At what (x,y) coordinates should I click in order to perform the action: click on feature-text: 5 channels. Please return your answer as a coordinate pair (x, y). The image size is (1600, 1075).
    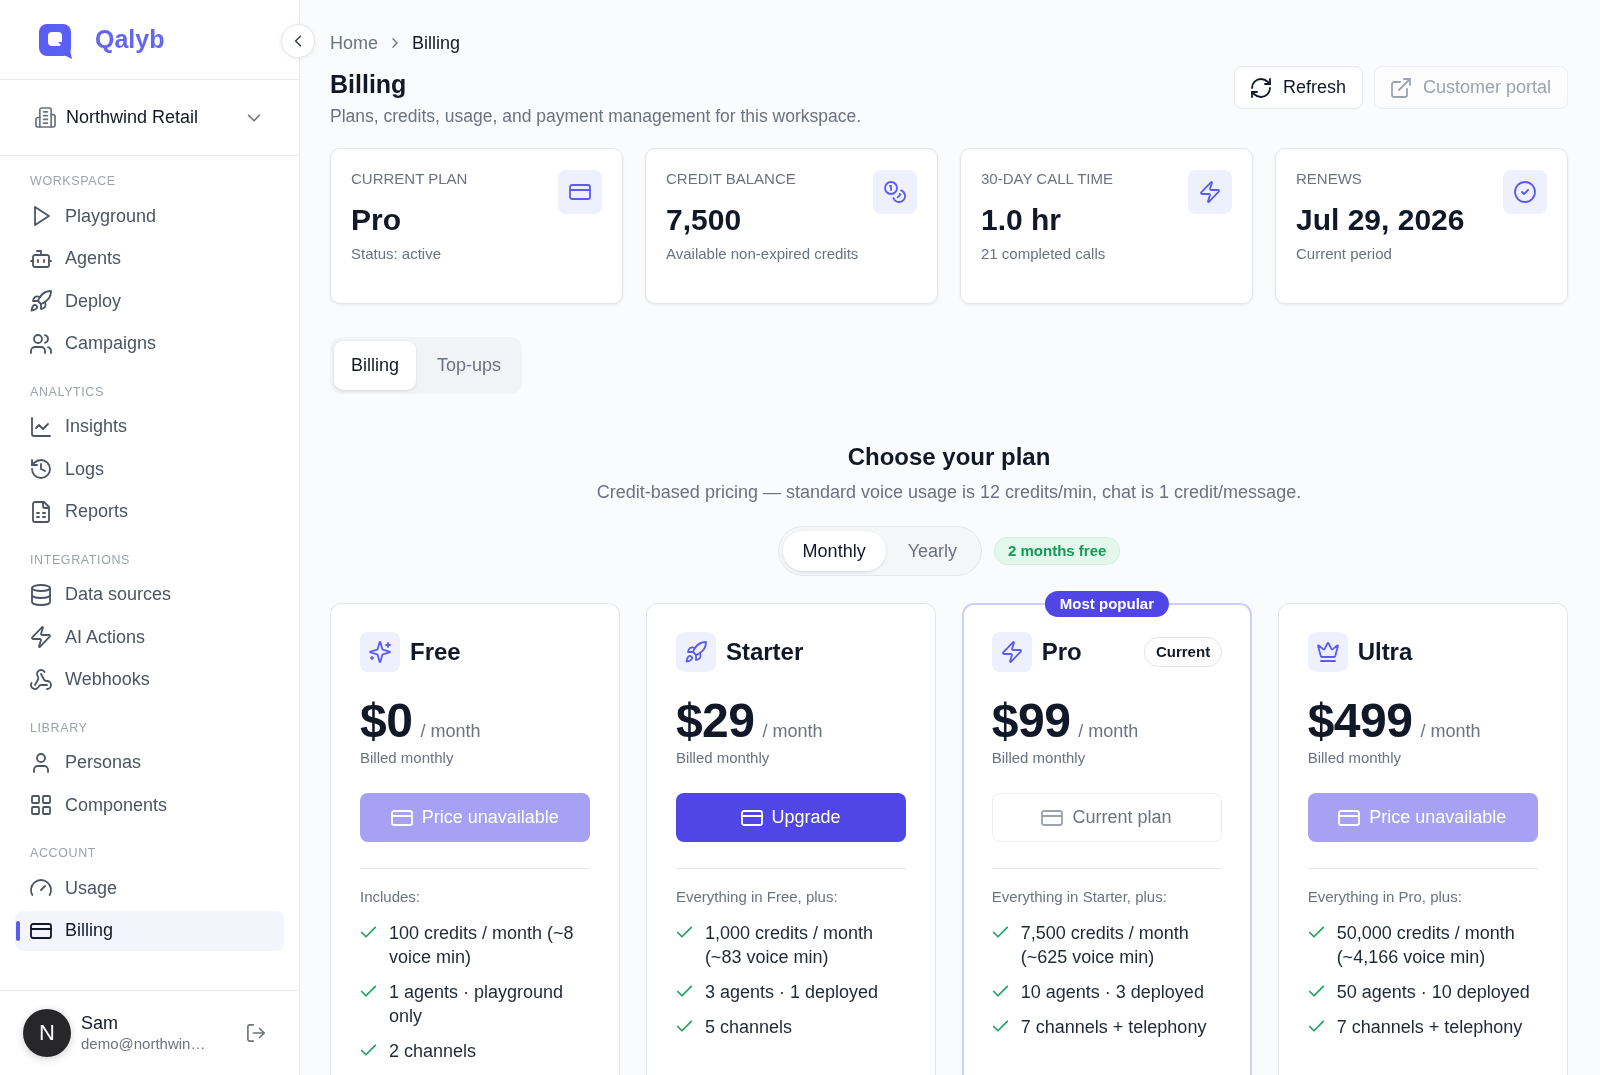
    Looking at the image, I should click on (748, 1027).